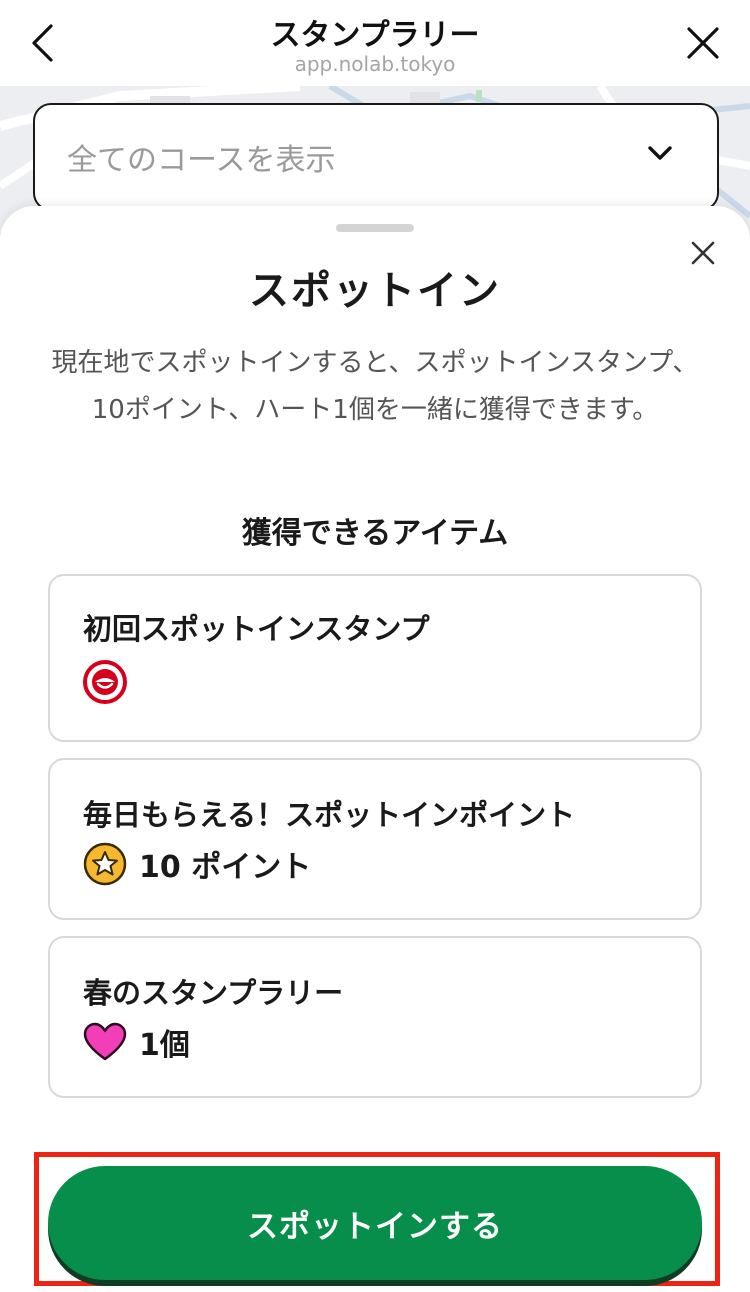  I want to click on stamp-icon, so click(105, 682).